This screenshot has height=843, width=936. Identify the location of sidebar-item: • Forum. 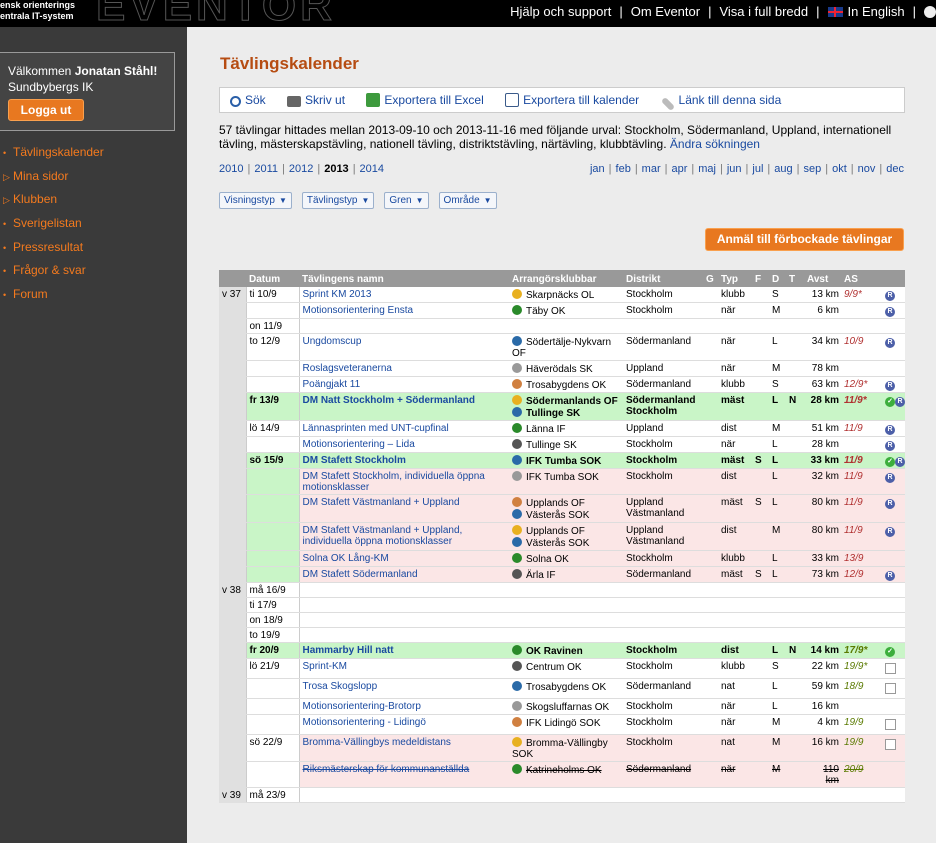
(93, 299).